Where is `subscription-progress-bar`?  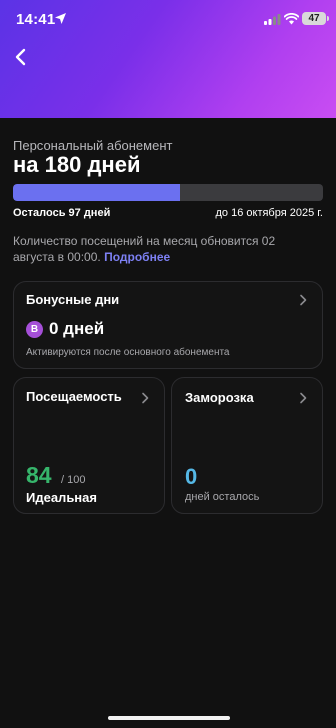
subscription-progress-bar is located at coordinates (168, 192).